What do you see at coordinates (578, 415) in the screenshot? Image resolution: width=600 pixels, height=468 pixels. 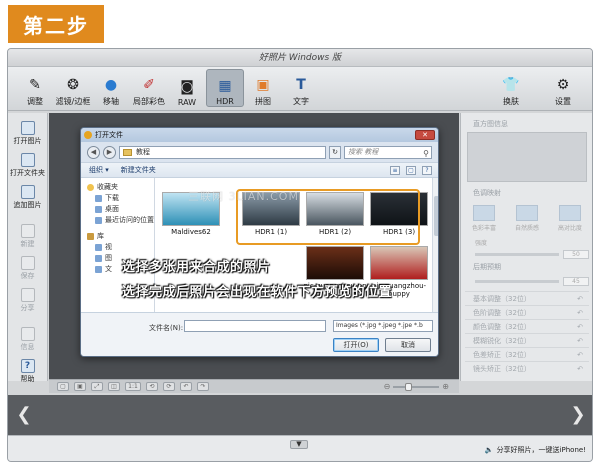 I see `chevron-right-icon: ❯` at bounding box center [578, 415].